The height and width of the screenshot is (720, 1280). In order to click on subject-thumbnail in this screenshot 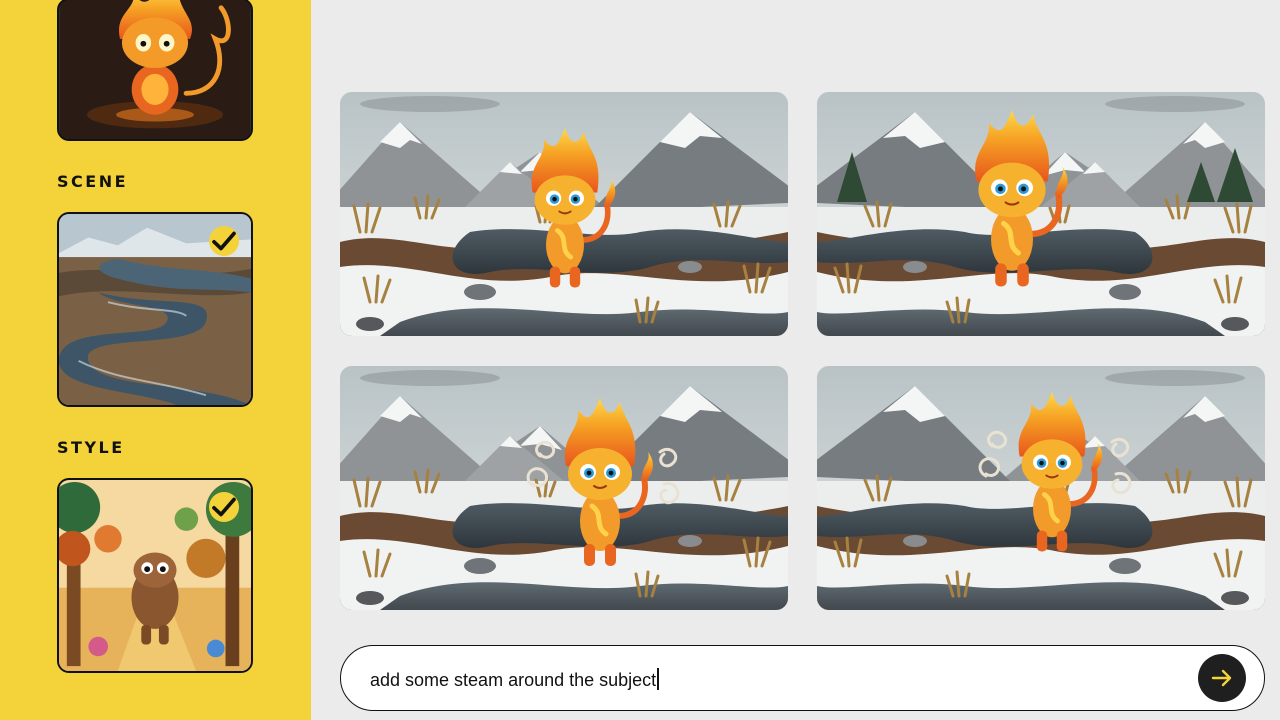, I will do `click(155, 70)`.